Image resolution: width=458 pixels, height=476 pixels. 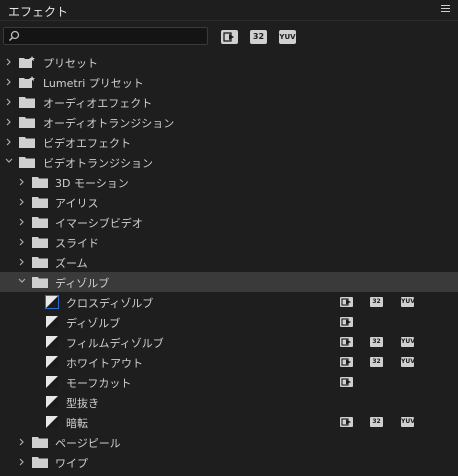 What do you see at coordinates (229, 342) in the screenshot?
I see `effect-item-film-dissolve: フィルムディゾルブ 32 YUV` at bounding box center [229, 342].